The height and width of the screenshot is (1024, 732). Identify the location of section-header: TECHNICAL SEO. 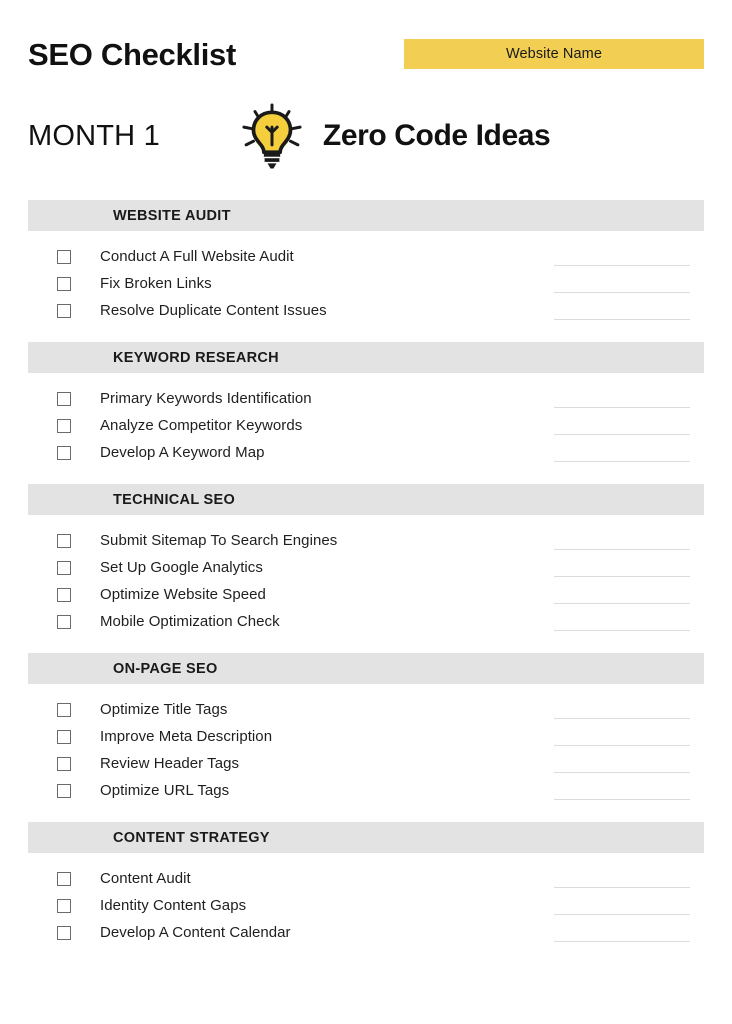
(366, 499).